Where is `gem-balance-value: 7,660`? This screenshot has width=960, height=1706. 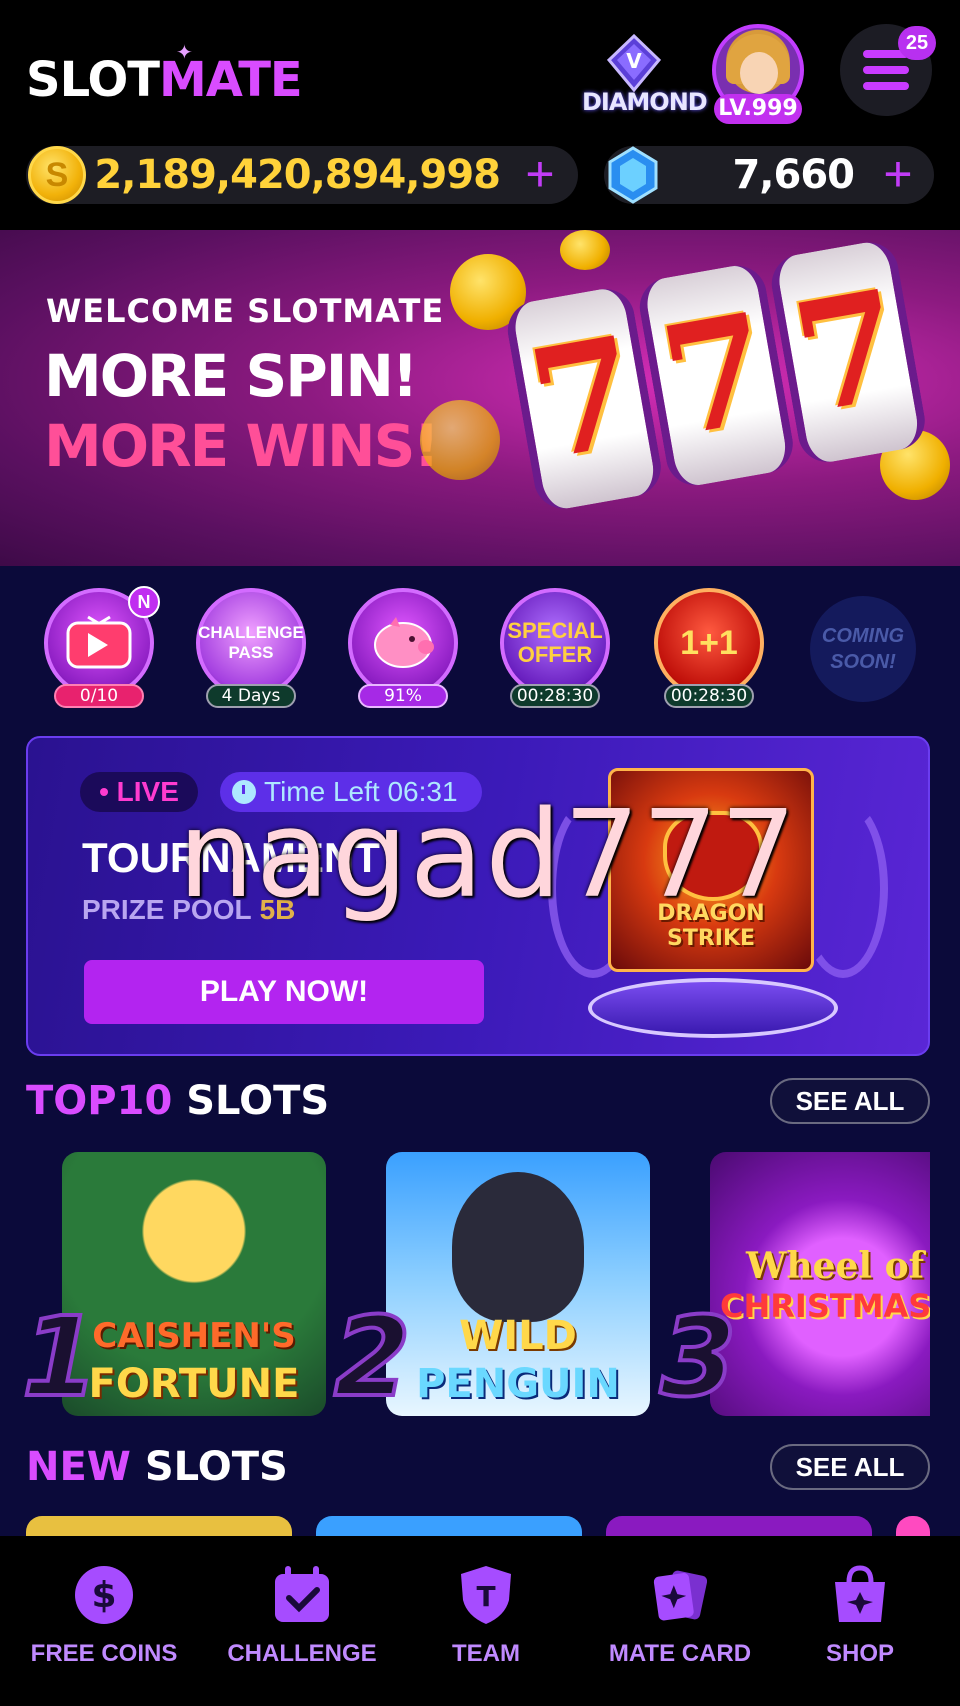 gem-balance-value: 7,660 is located at coordinates (793, 175).